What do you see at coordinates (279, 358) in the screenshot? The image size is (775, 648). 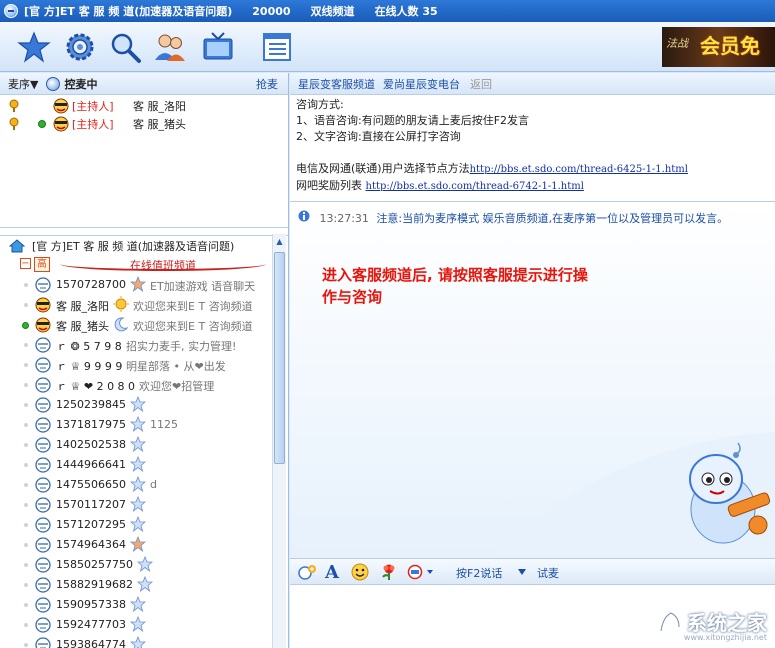 I see `scroll-thumb` at bounding box center [279, 358].